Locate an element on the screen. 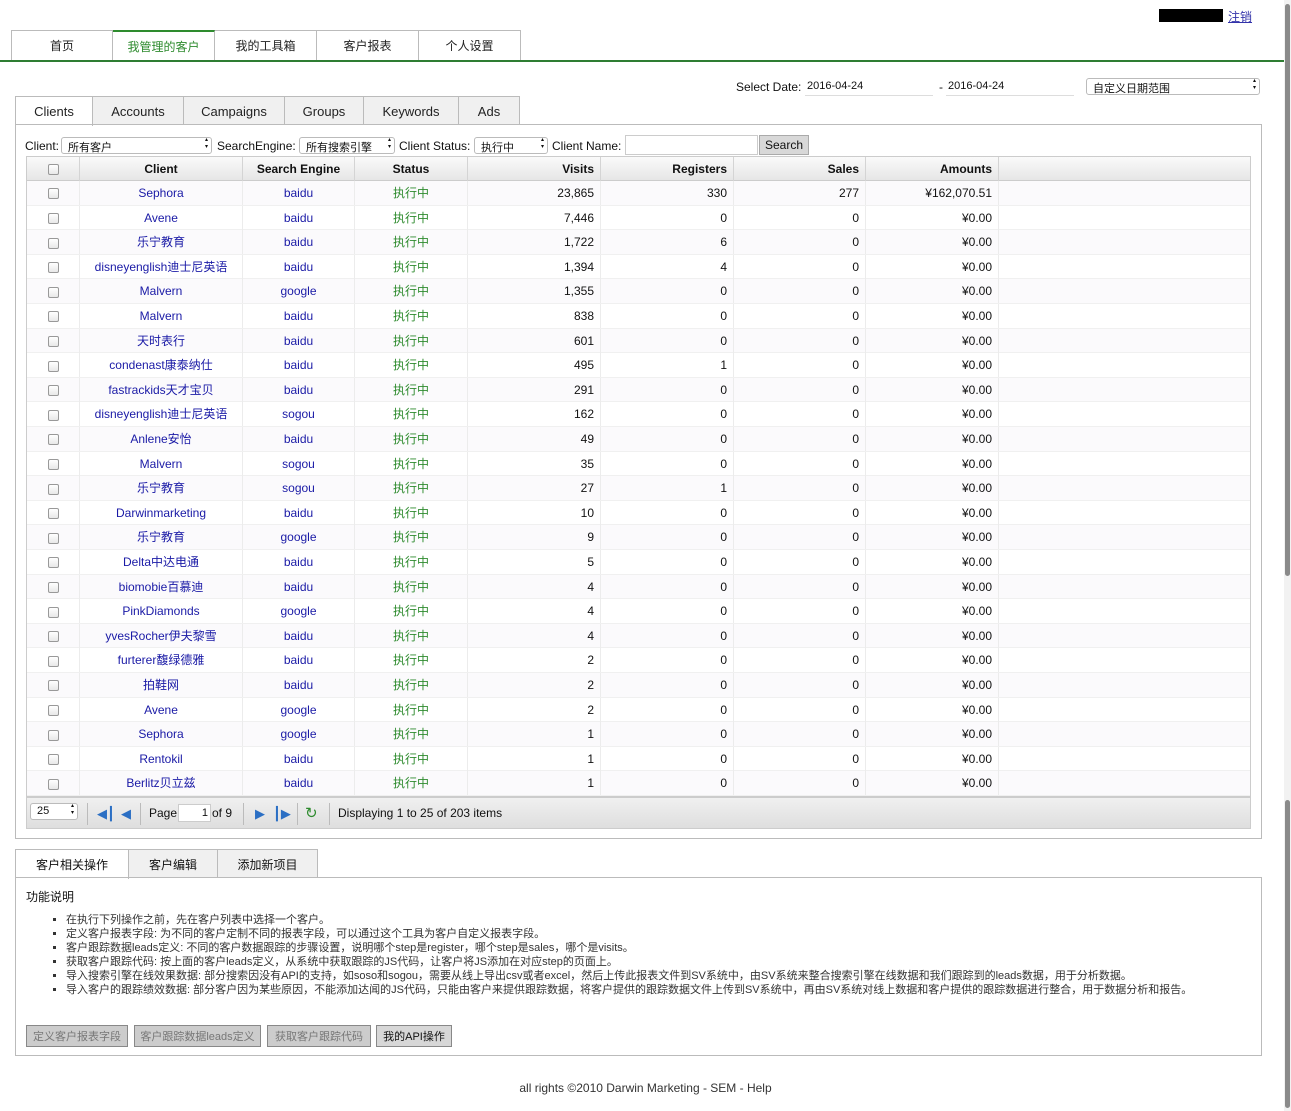  last-page-icon: ┃▶ is located at coordinates (282, 814).